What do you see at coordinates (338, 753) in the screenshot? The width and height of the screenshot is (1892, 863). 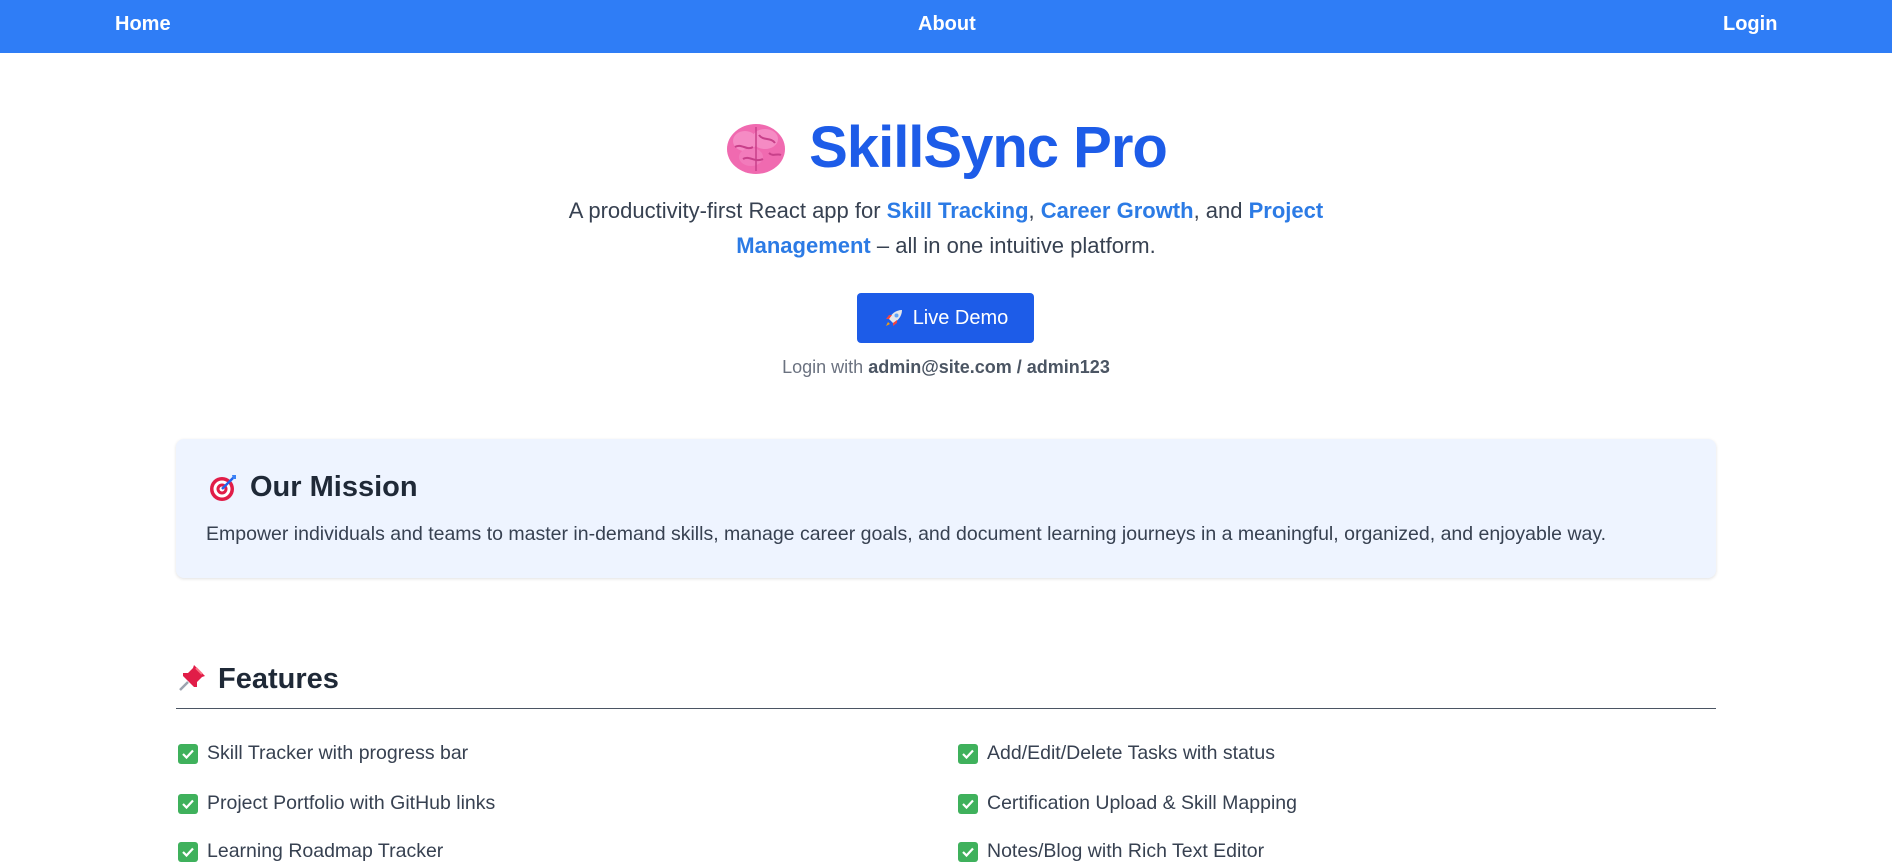 I see `feature-label: Skill Tracker with progress bar` at bounding box center [338, 753].